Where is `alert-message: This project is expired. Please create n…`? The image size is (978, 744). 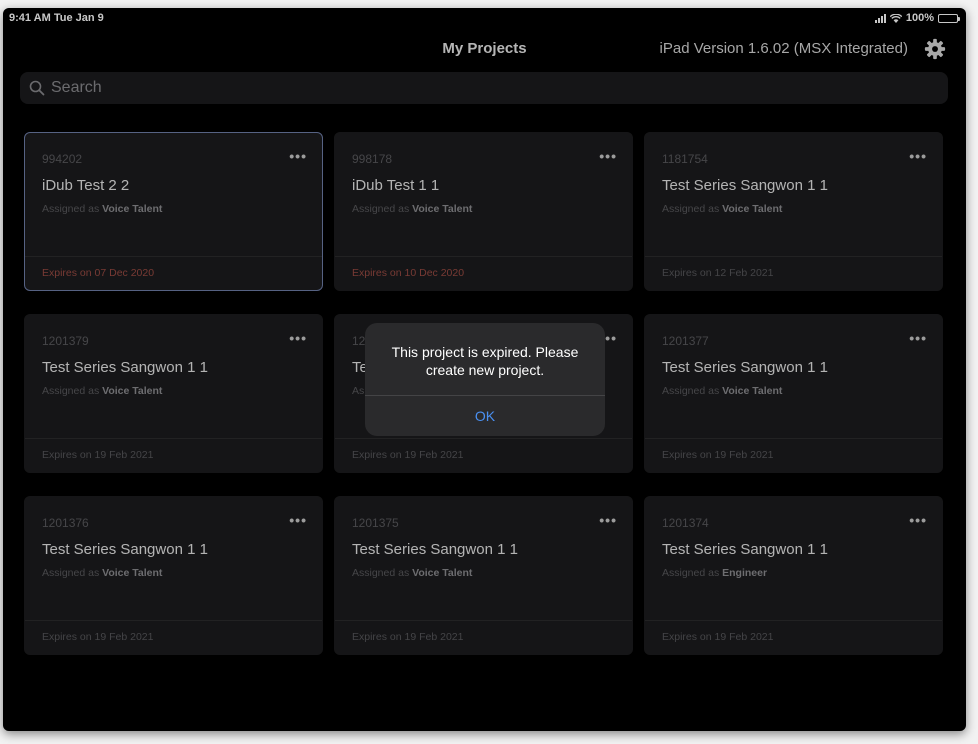 alert-message: This project is expired. Please create n… is located at coordinates (485, 361).